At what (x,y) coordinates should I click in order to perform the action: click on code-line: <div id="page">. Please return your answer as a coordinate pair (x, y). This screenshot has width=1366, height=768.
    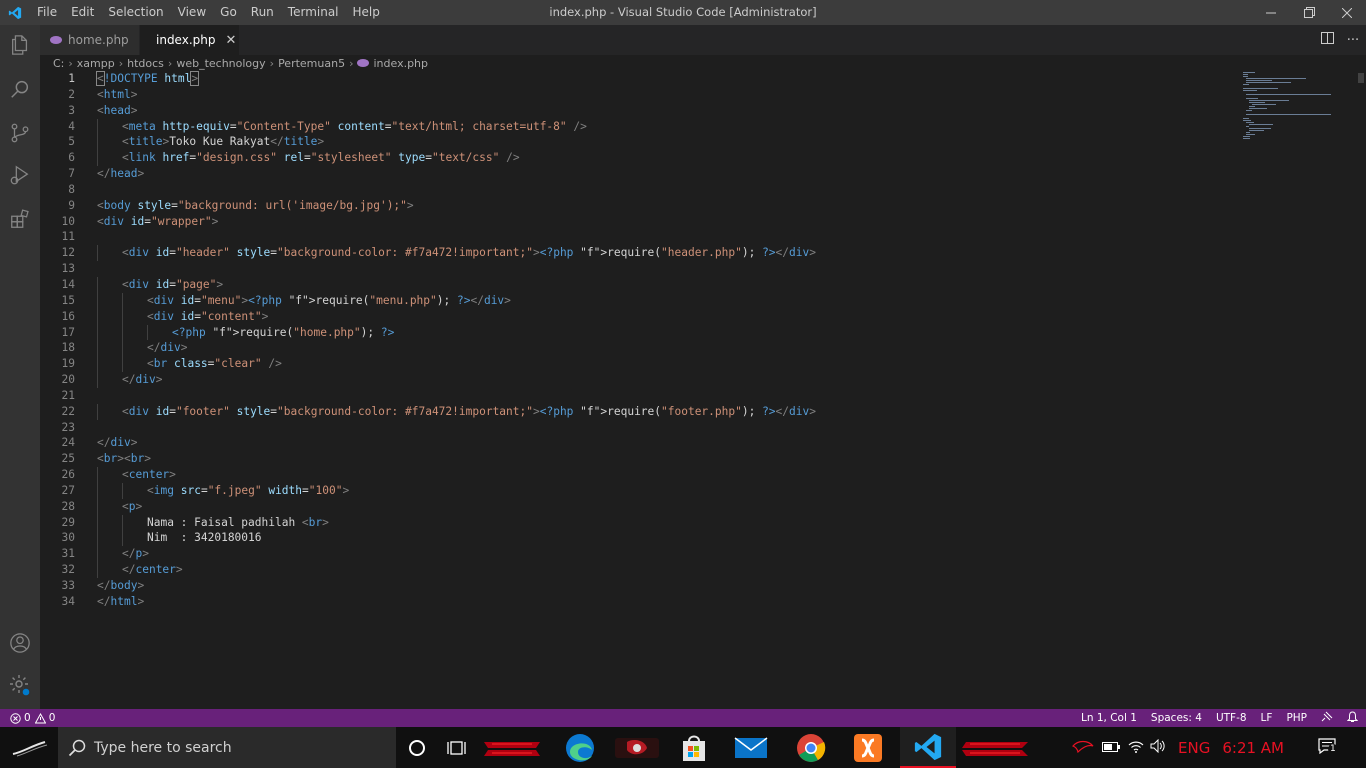
    Looking at the image, I should click on (456, 284).